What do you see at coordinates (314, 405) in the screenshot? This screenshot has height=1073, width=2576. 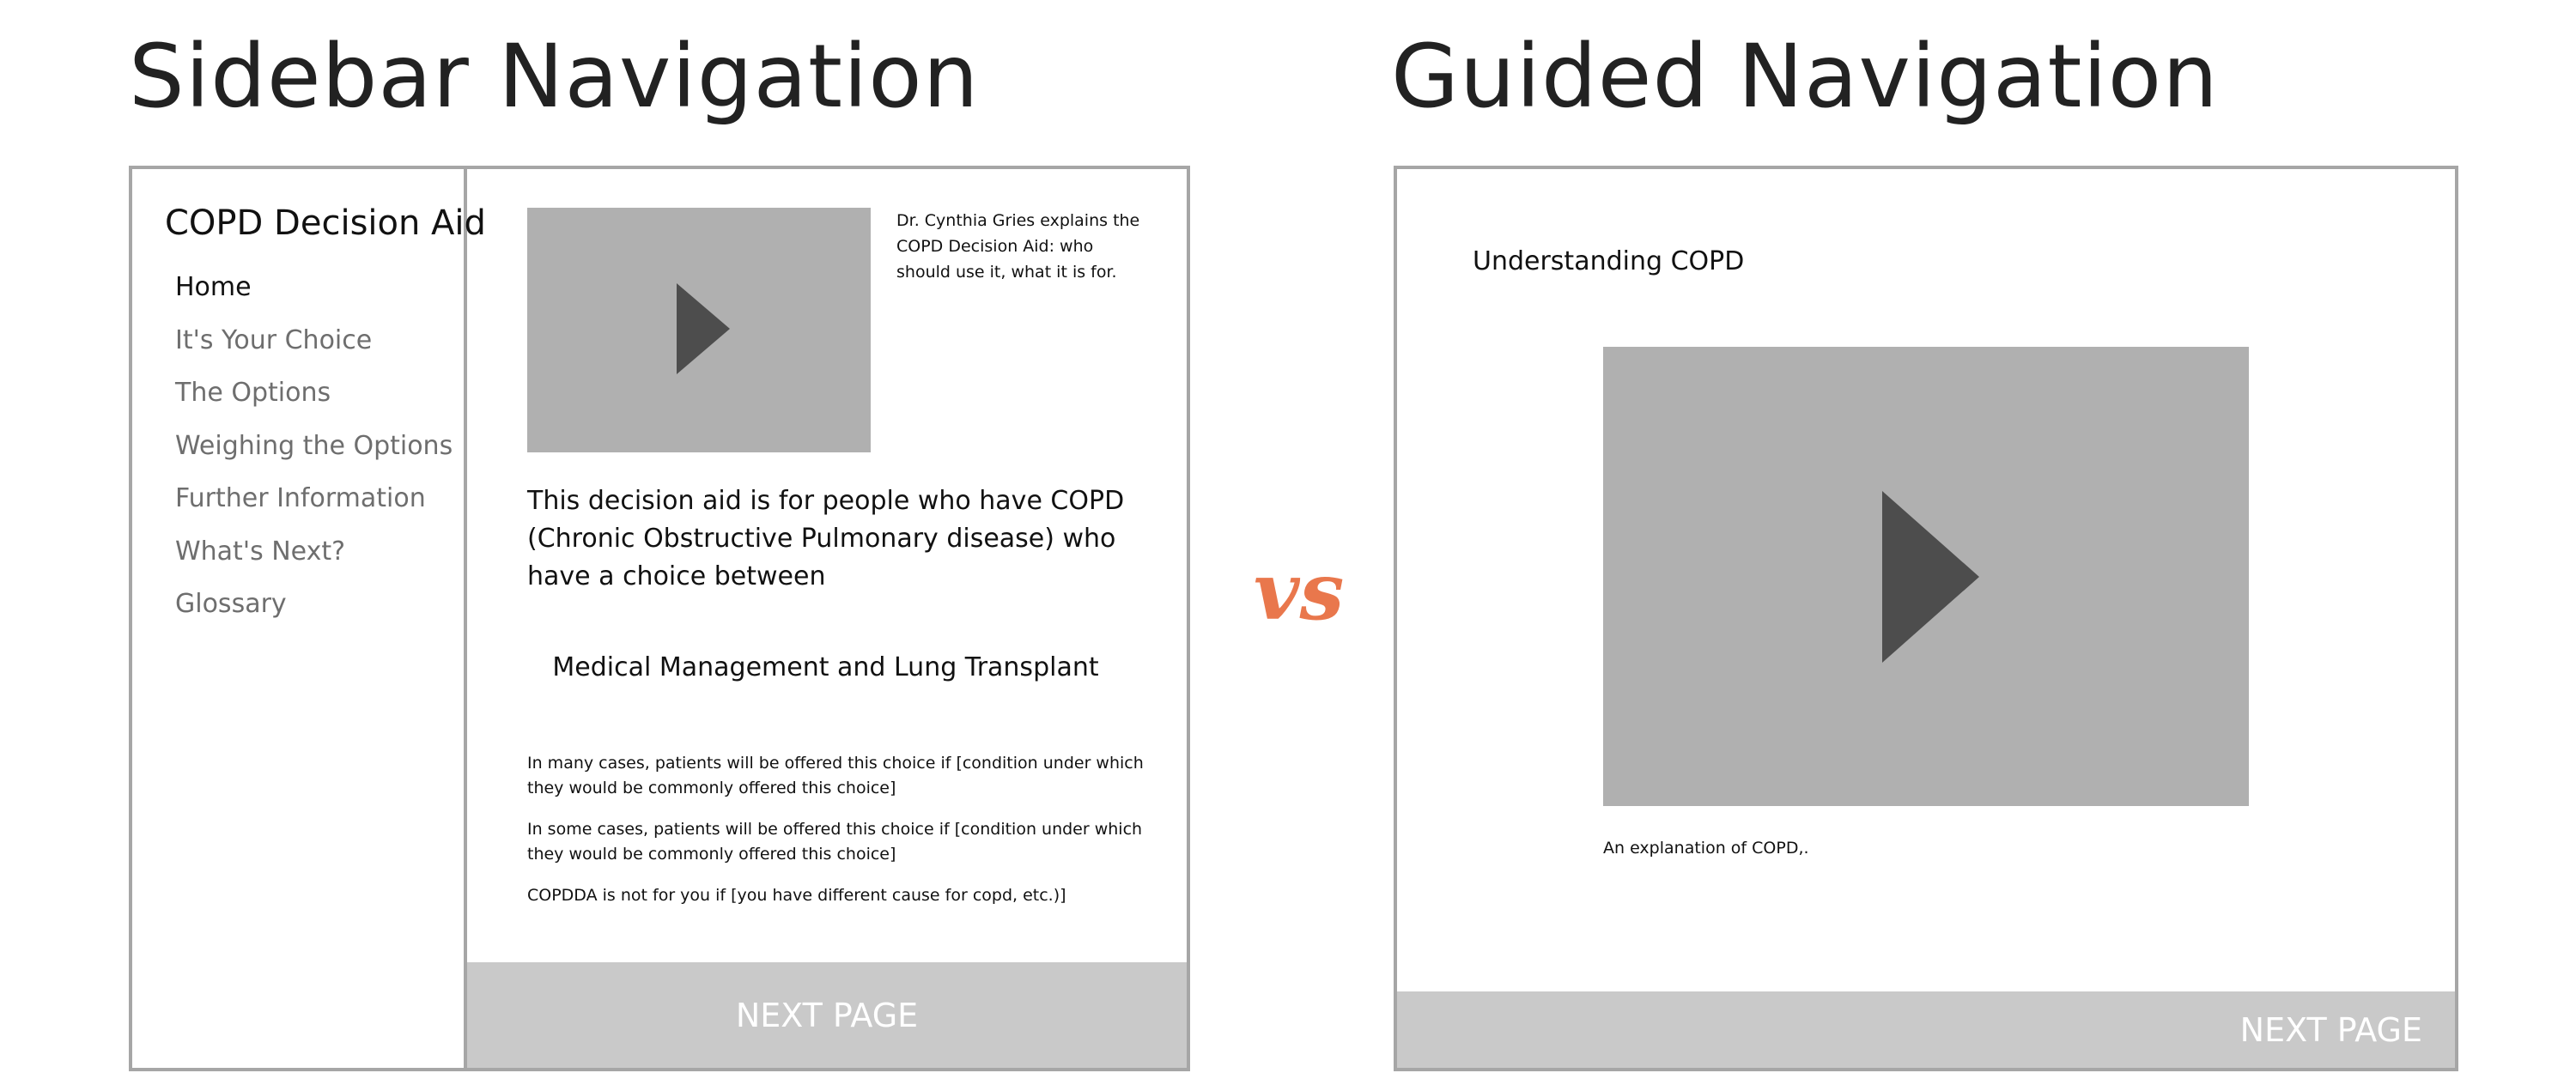 I see `sidebar-item-the-options: The Options` at bounding box center [314, 405].